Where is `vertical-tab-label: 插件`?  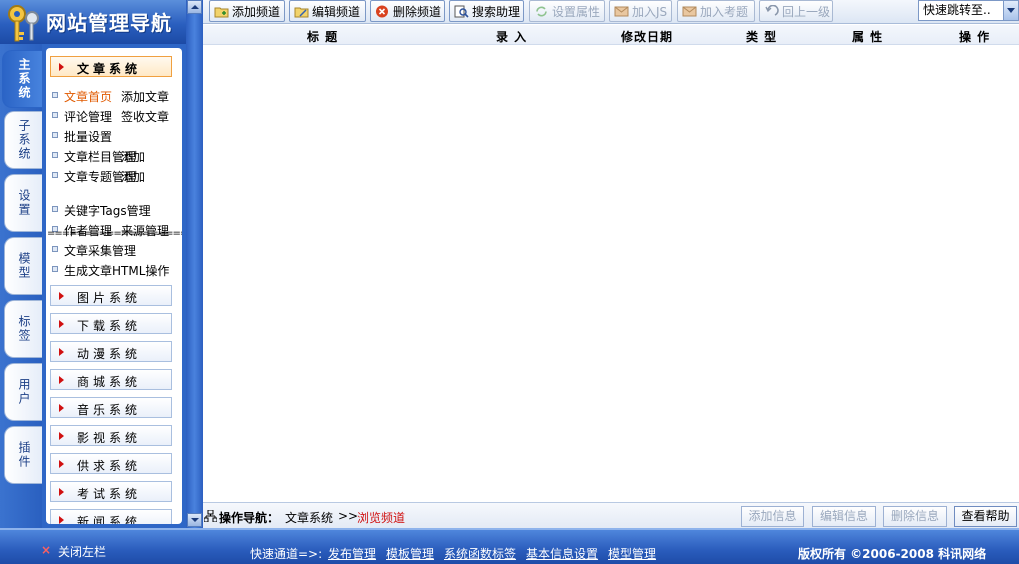
vertical-tab-label: 插件 is located at coordinates (24, 455).